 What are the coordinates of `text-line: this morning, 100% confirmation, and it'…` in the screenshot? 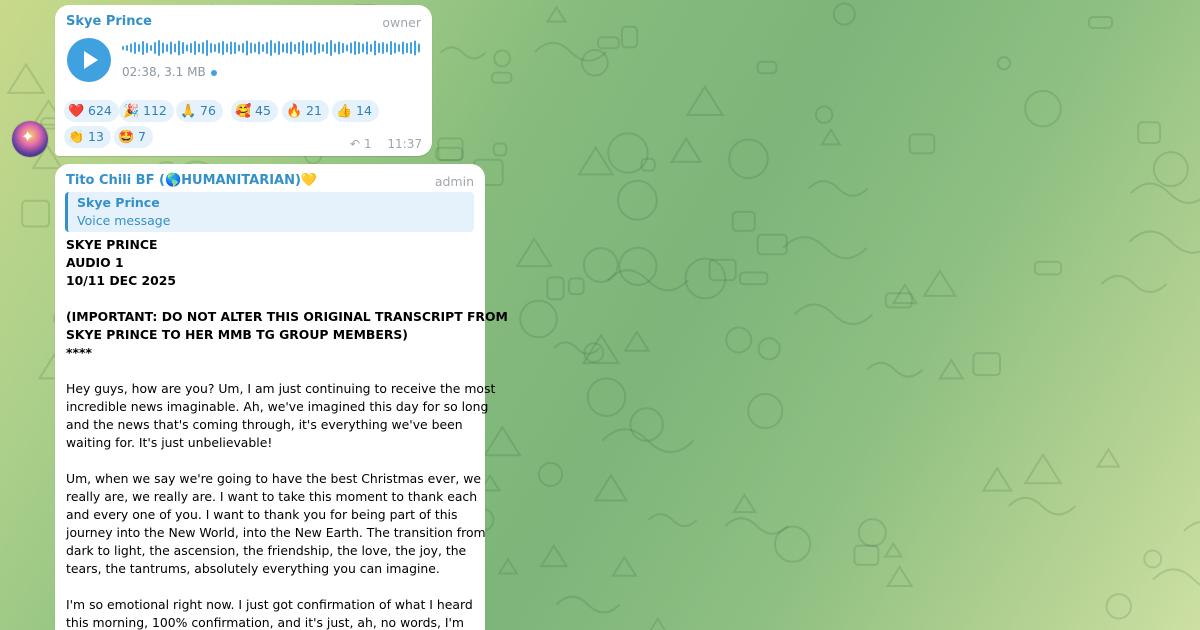 It's located at (265, 622).